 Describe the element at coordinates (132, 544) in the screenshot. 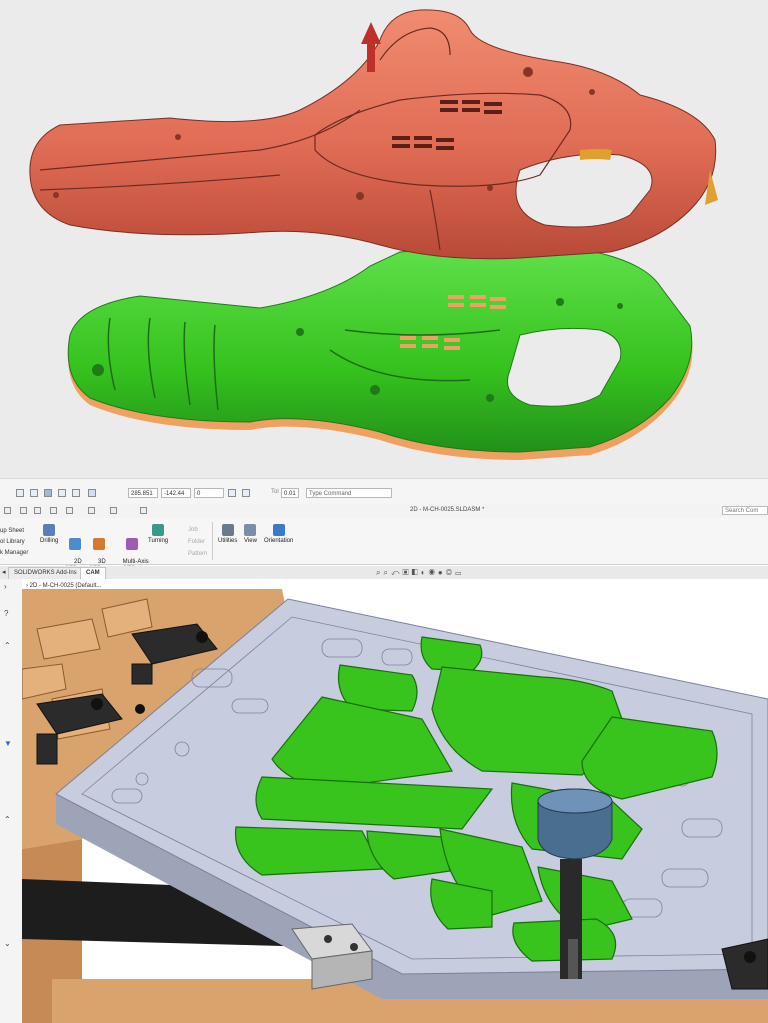

I see `multi-axis-milling-icon` at that location.